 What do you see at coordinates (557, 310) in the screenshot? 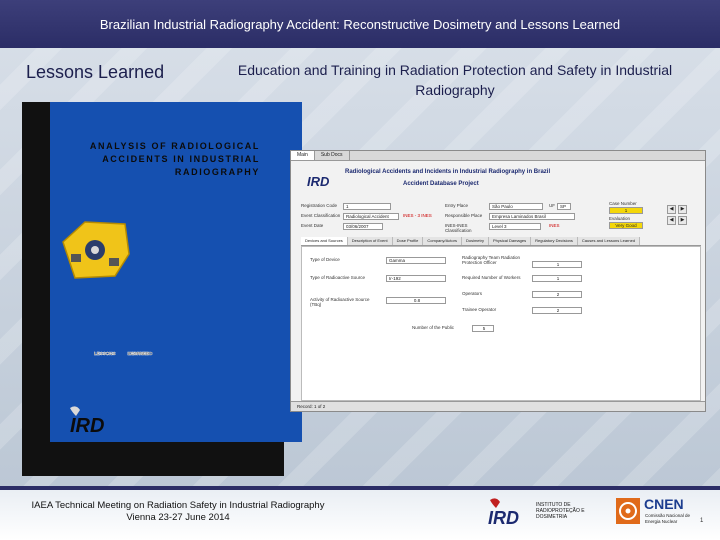
I see `trainees-field: 2` at bounding box center [557, 310].